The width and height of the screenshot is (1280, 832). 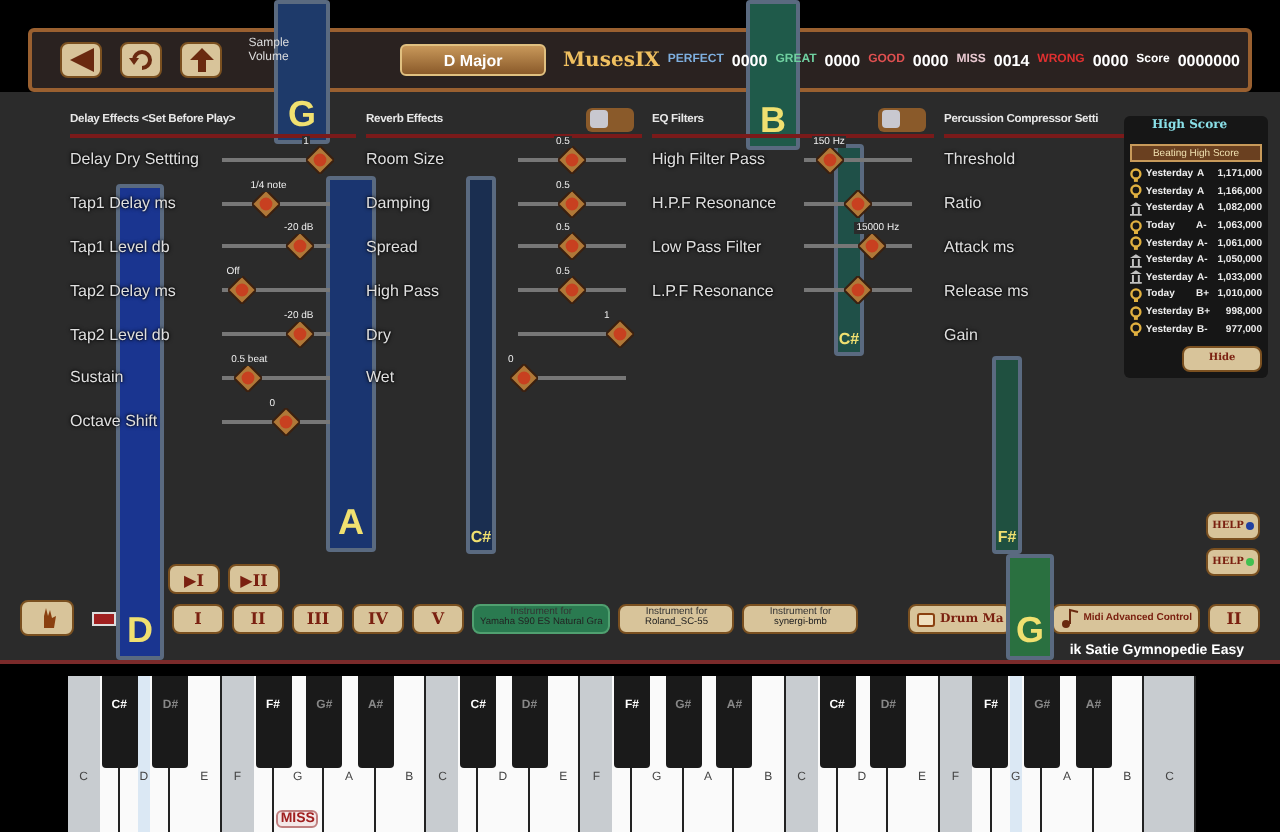 What do you see at coordinates (140, 631) in the screenshot?
I see `note-label: D` at bounding box center [140, 631].